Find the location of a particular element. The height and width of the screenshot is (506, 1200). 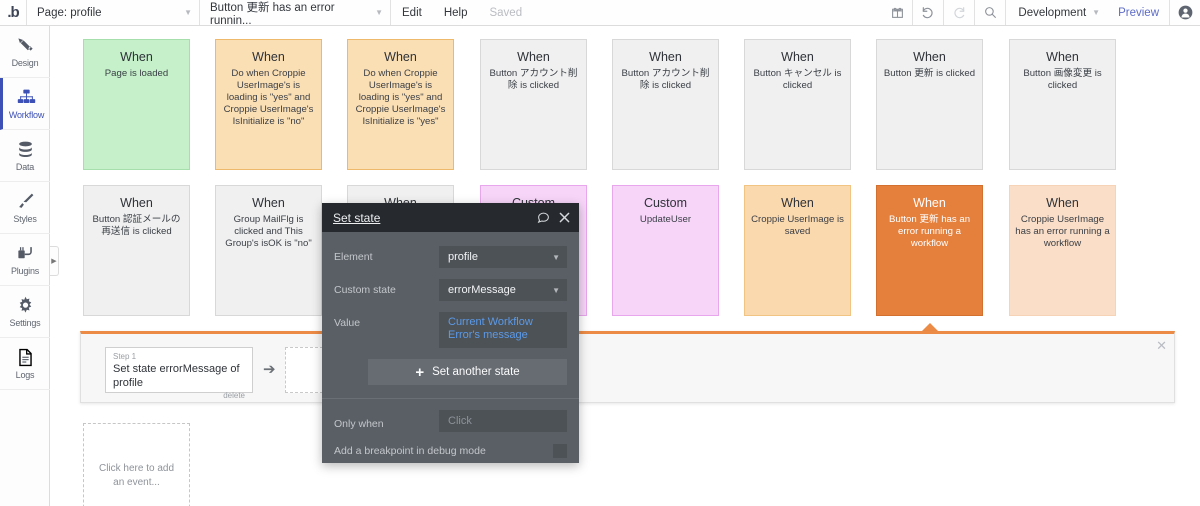

workflow-card: When Button キャンセル is clicked is located at coordinates (797, 104).